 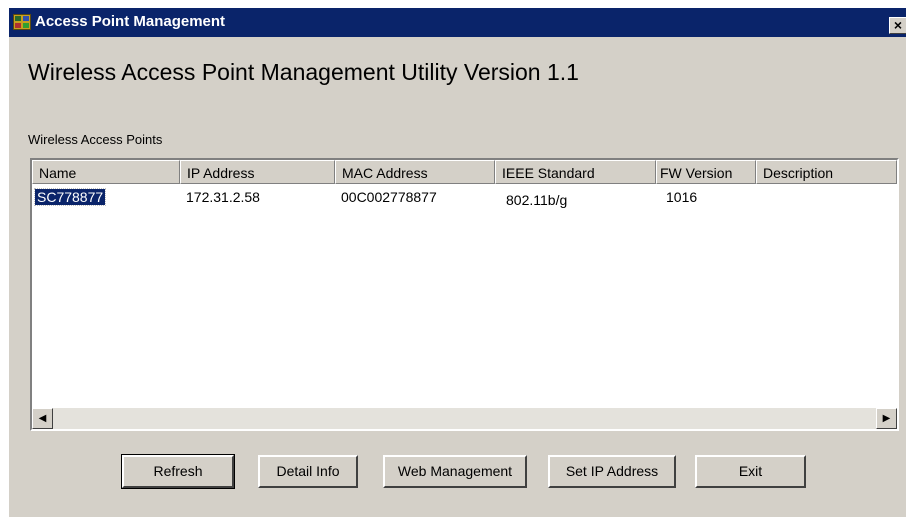 I want to click on column-header-mac-address: MAC Address, so click(x=415, y=172).